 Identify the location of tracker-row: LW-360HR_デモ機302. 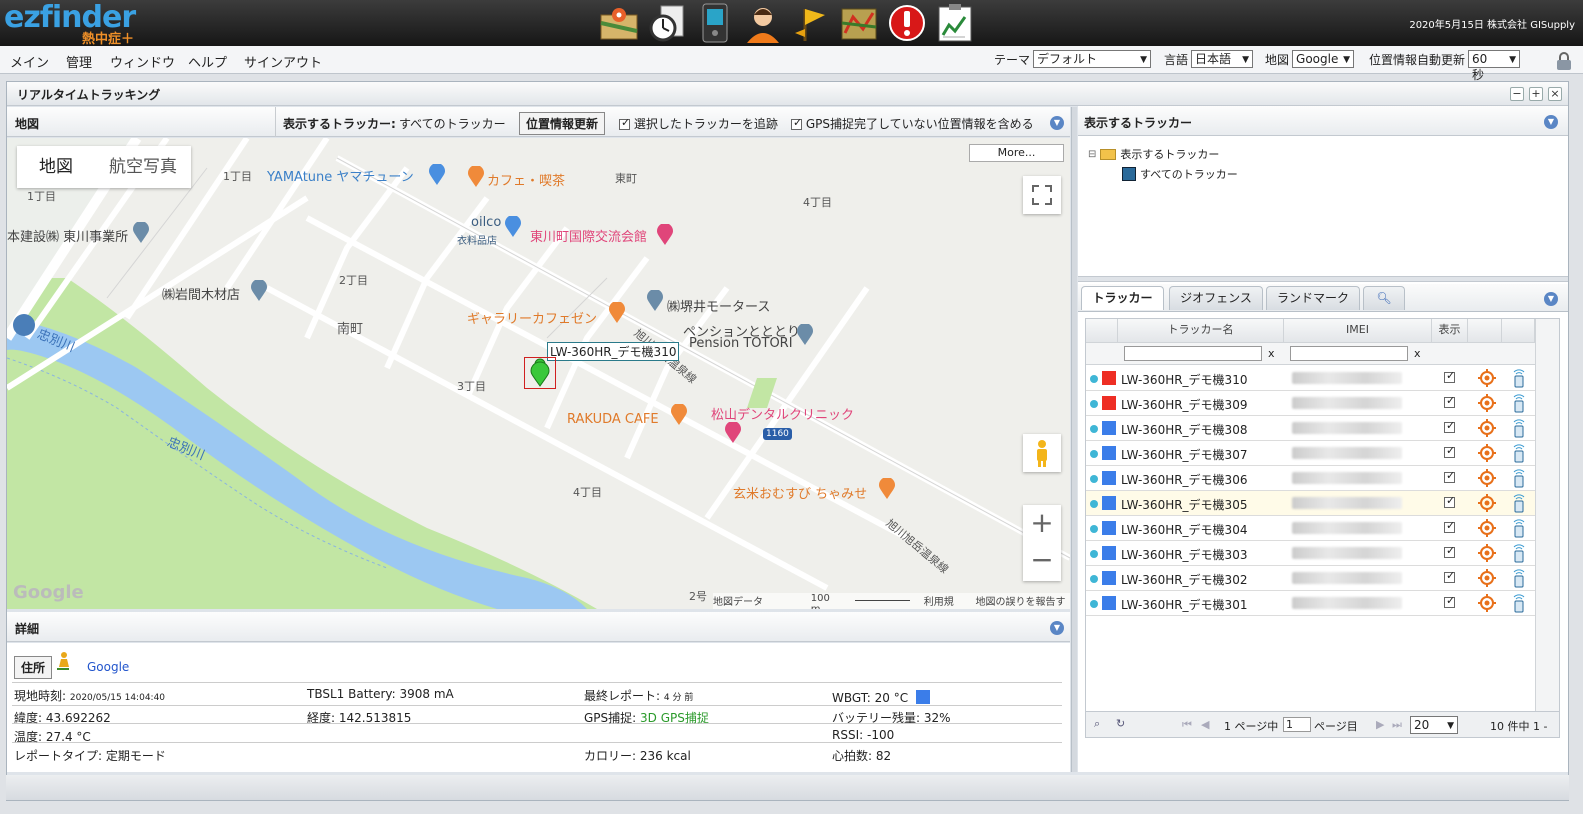
(1310, 578).